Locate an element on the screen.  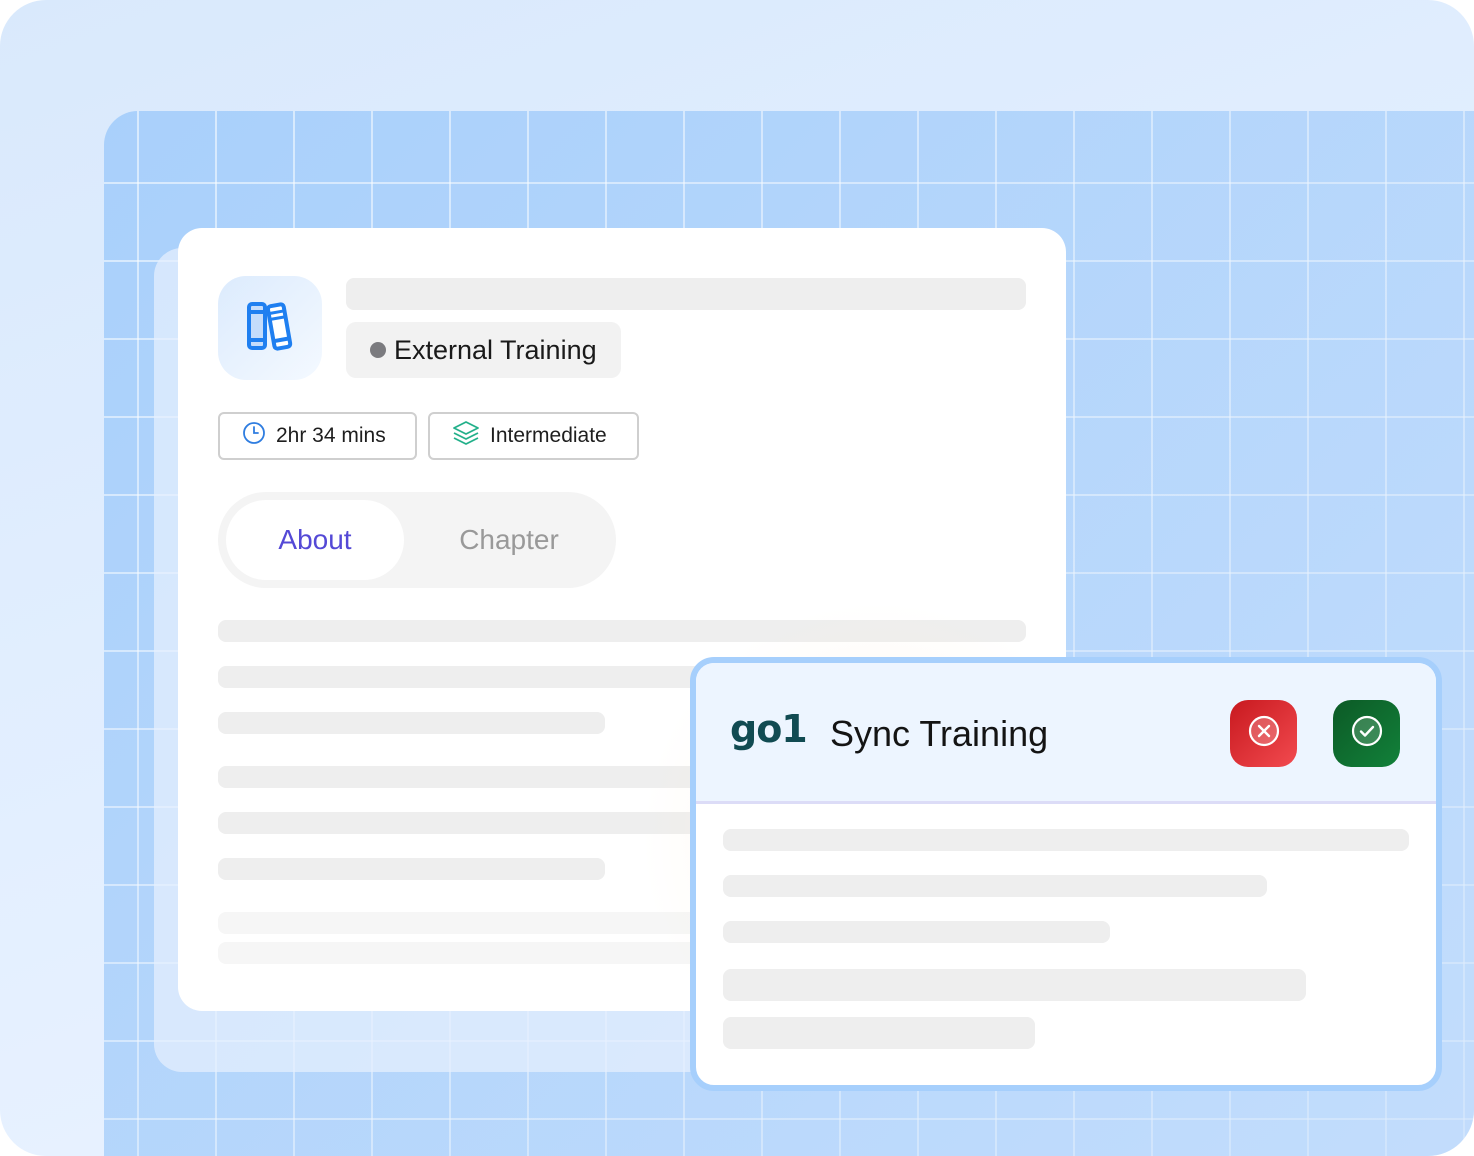
check-circle-icon is located at coordinates (1367, 733).